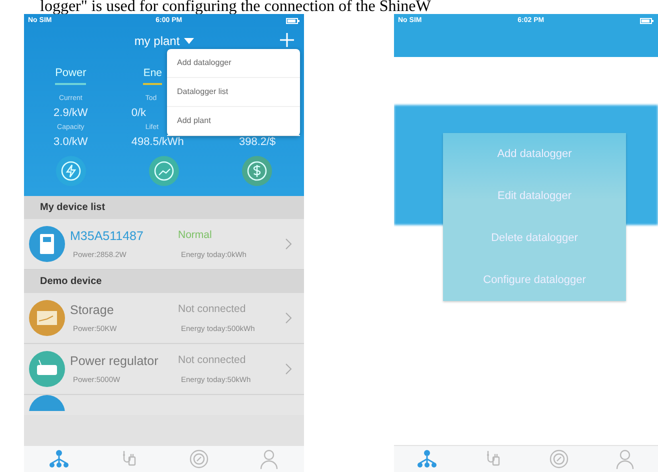 The width and height of the screenshot is (658, 472). I want to click on stat-value: 0/k, so click(138, 113).